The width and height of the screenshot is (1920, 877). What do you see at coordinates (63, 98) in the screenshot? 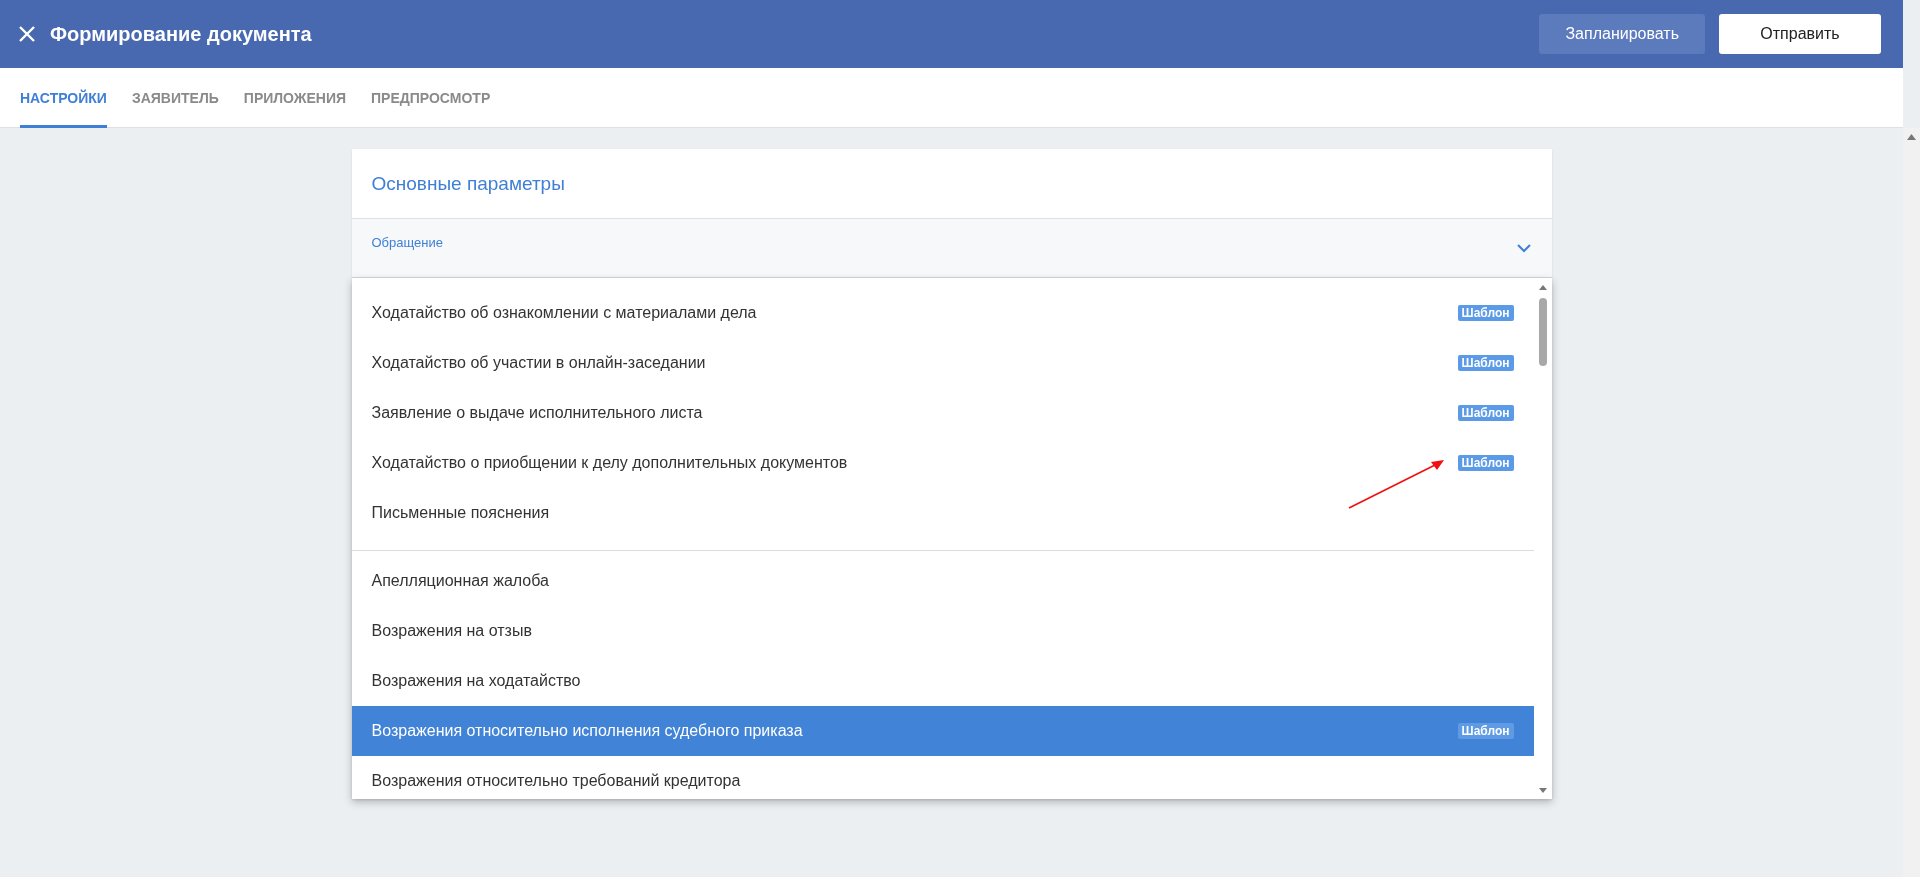
I see `tab: НАСТРОЙКИ` at bounding box center [63, 98].